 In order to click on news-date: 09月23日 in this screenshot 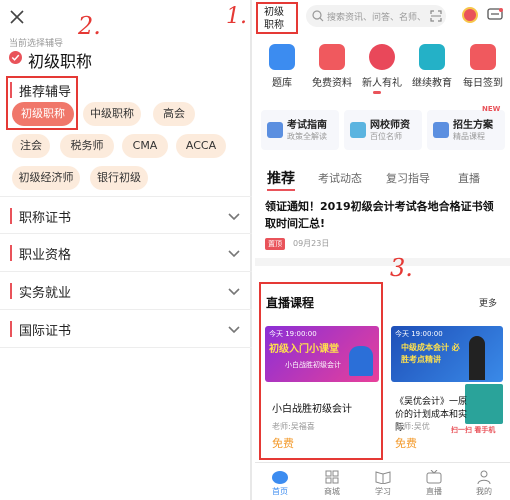, I will do `click(311, 243)`.